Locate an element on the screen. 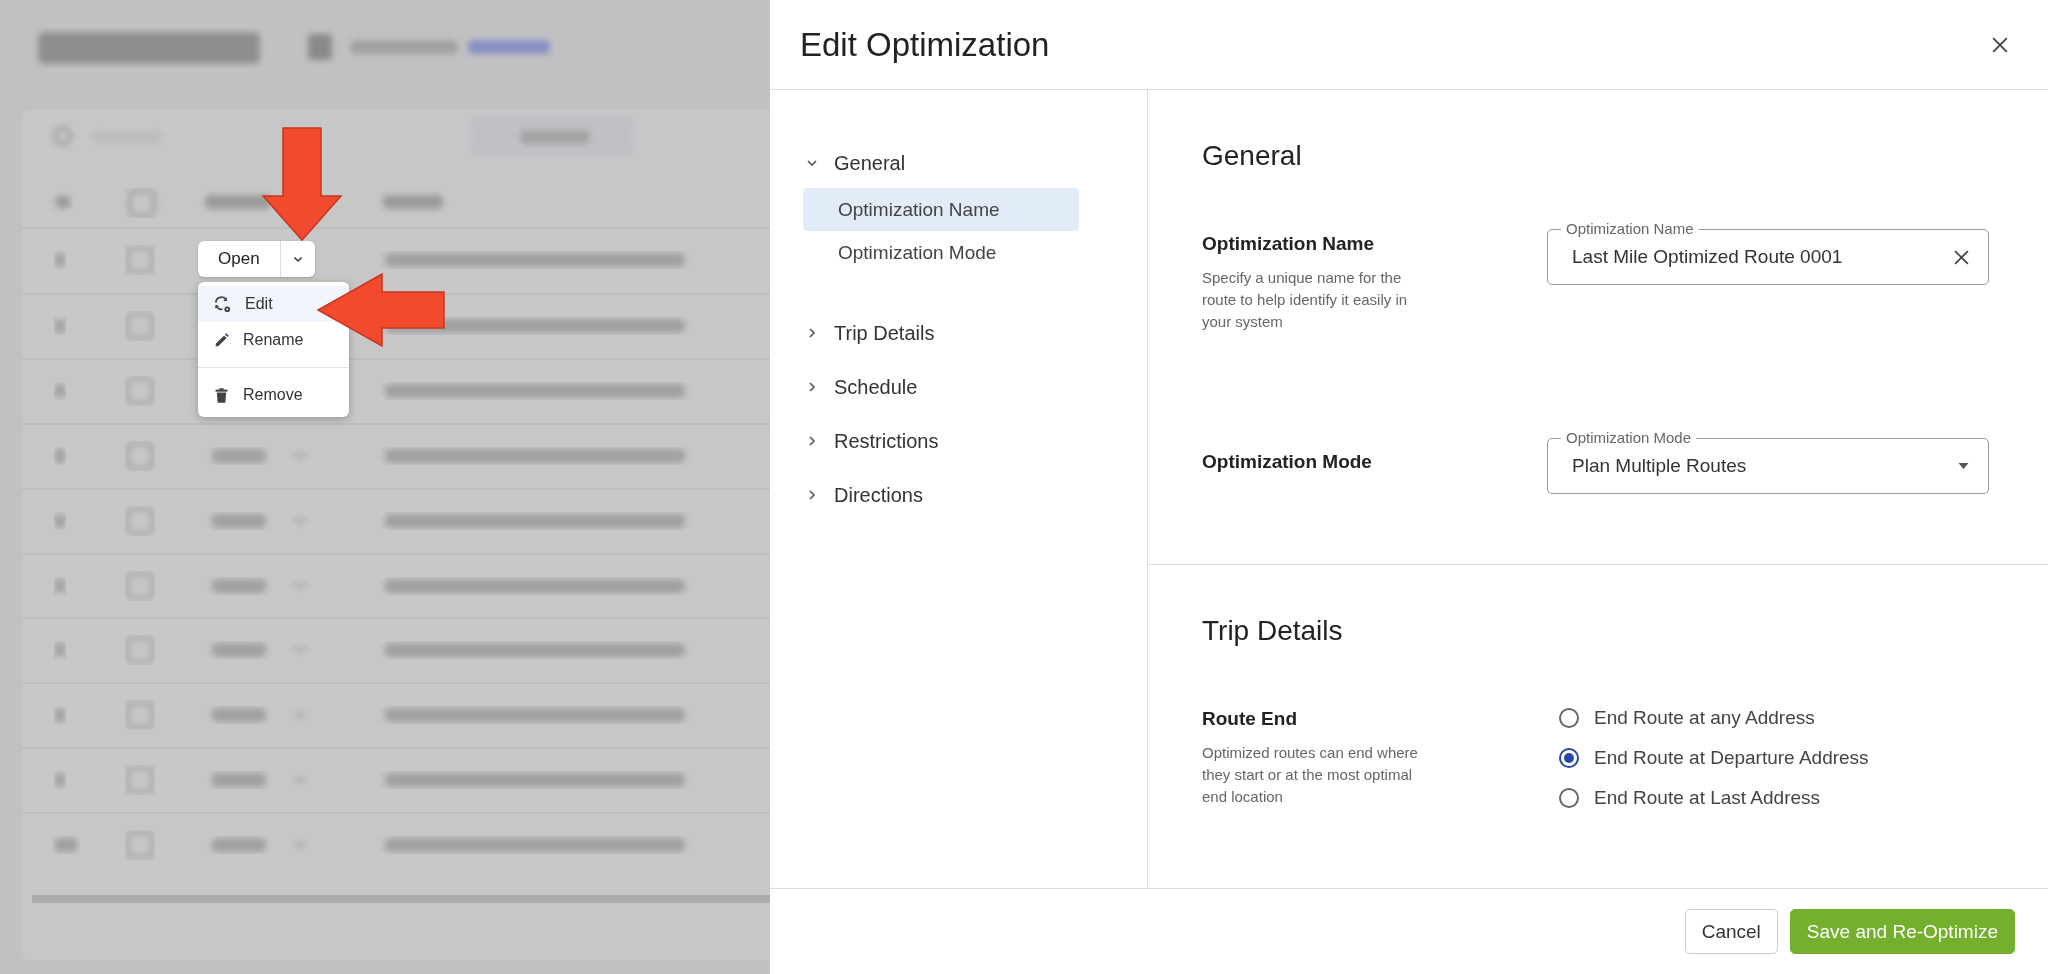  menu-item: Remove is located at coordinates (273, 395).